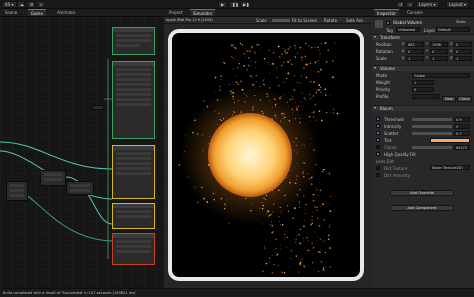 The width and height of the screenshot is (474, 297). What do you see at coordinates (462, 133) in the screenshot?
I see `bloom-value-field: 0.7` at bounding box center [462, 133].